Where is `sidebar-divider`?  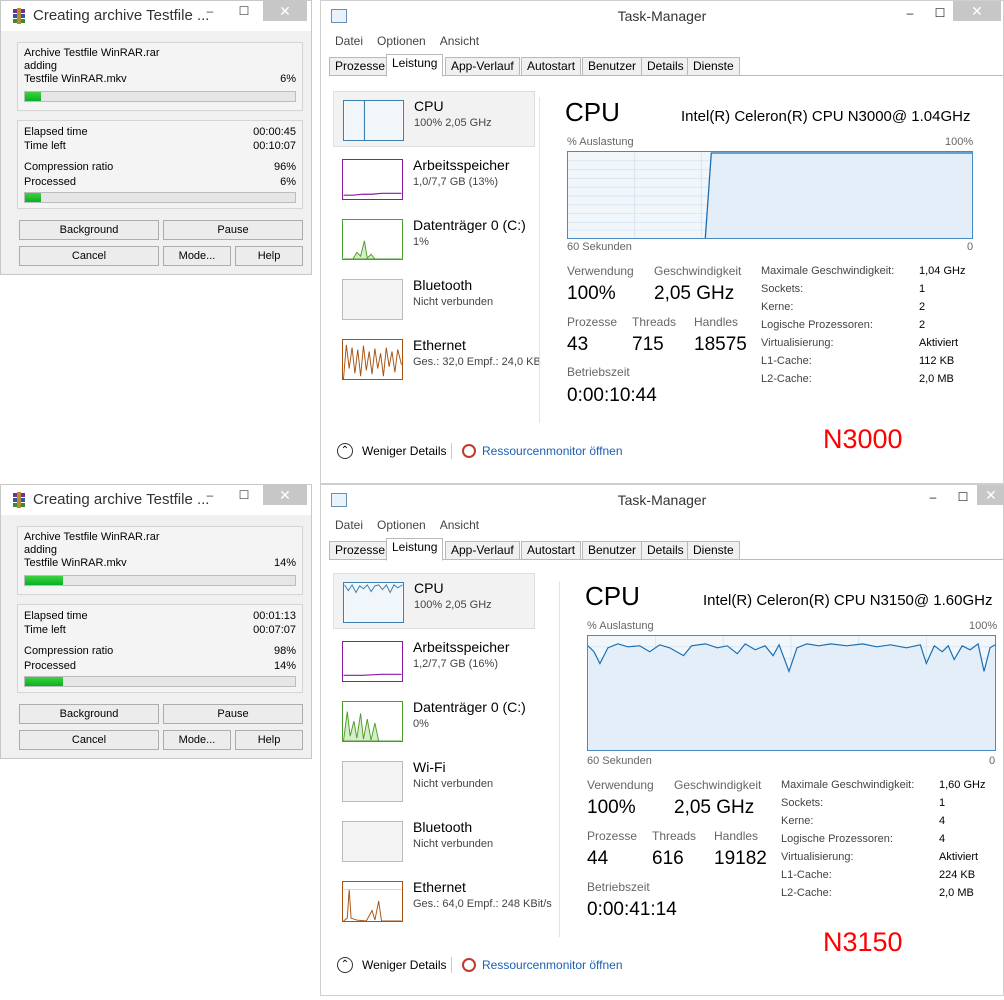 sidebar-divider is located at coordinates (539, 260).